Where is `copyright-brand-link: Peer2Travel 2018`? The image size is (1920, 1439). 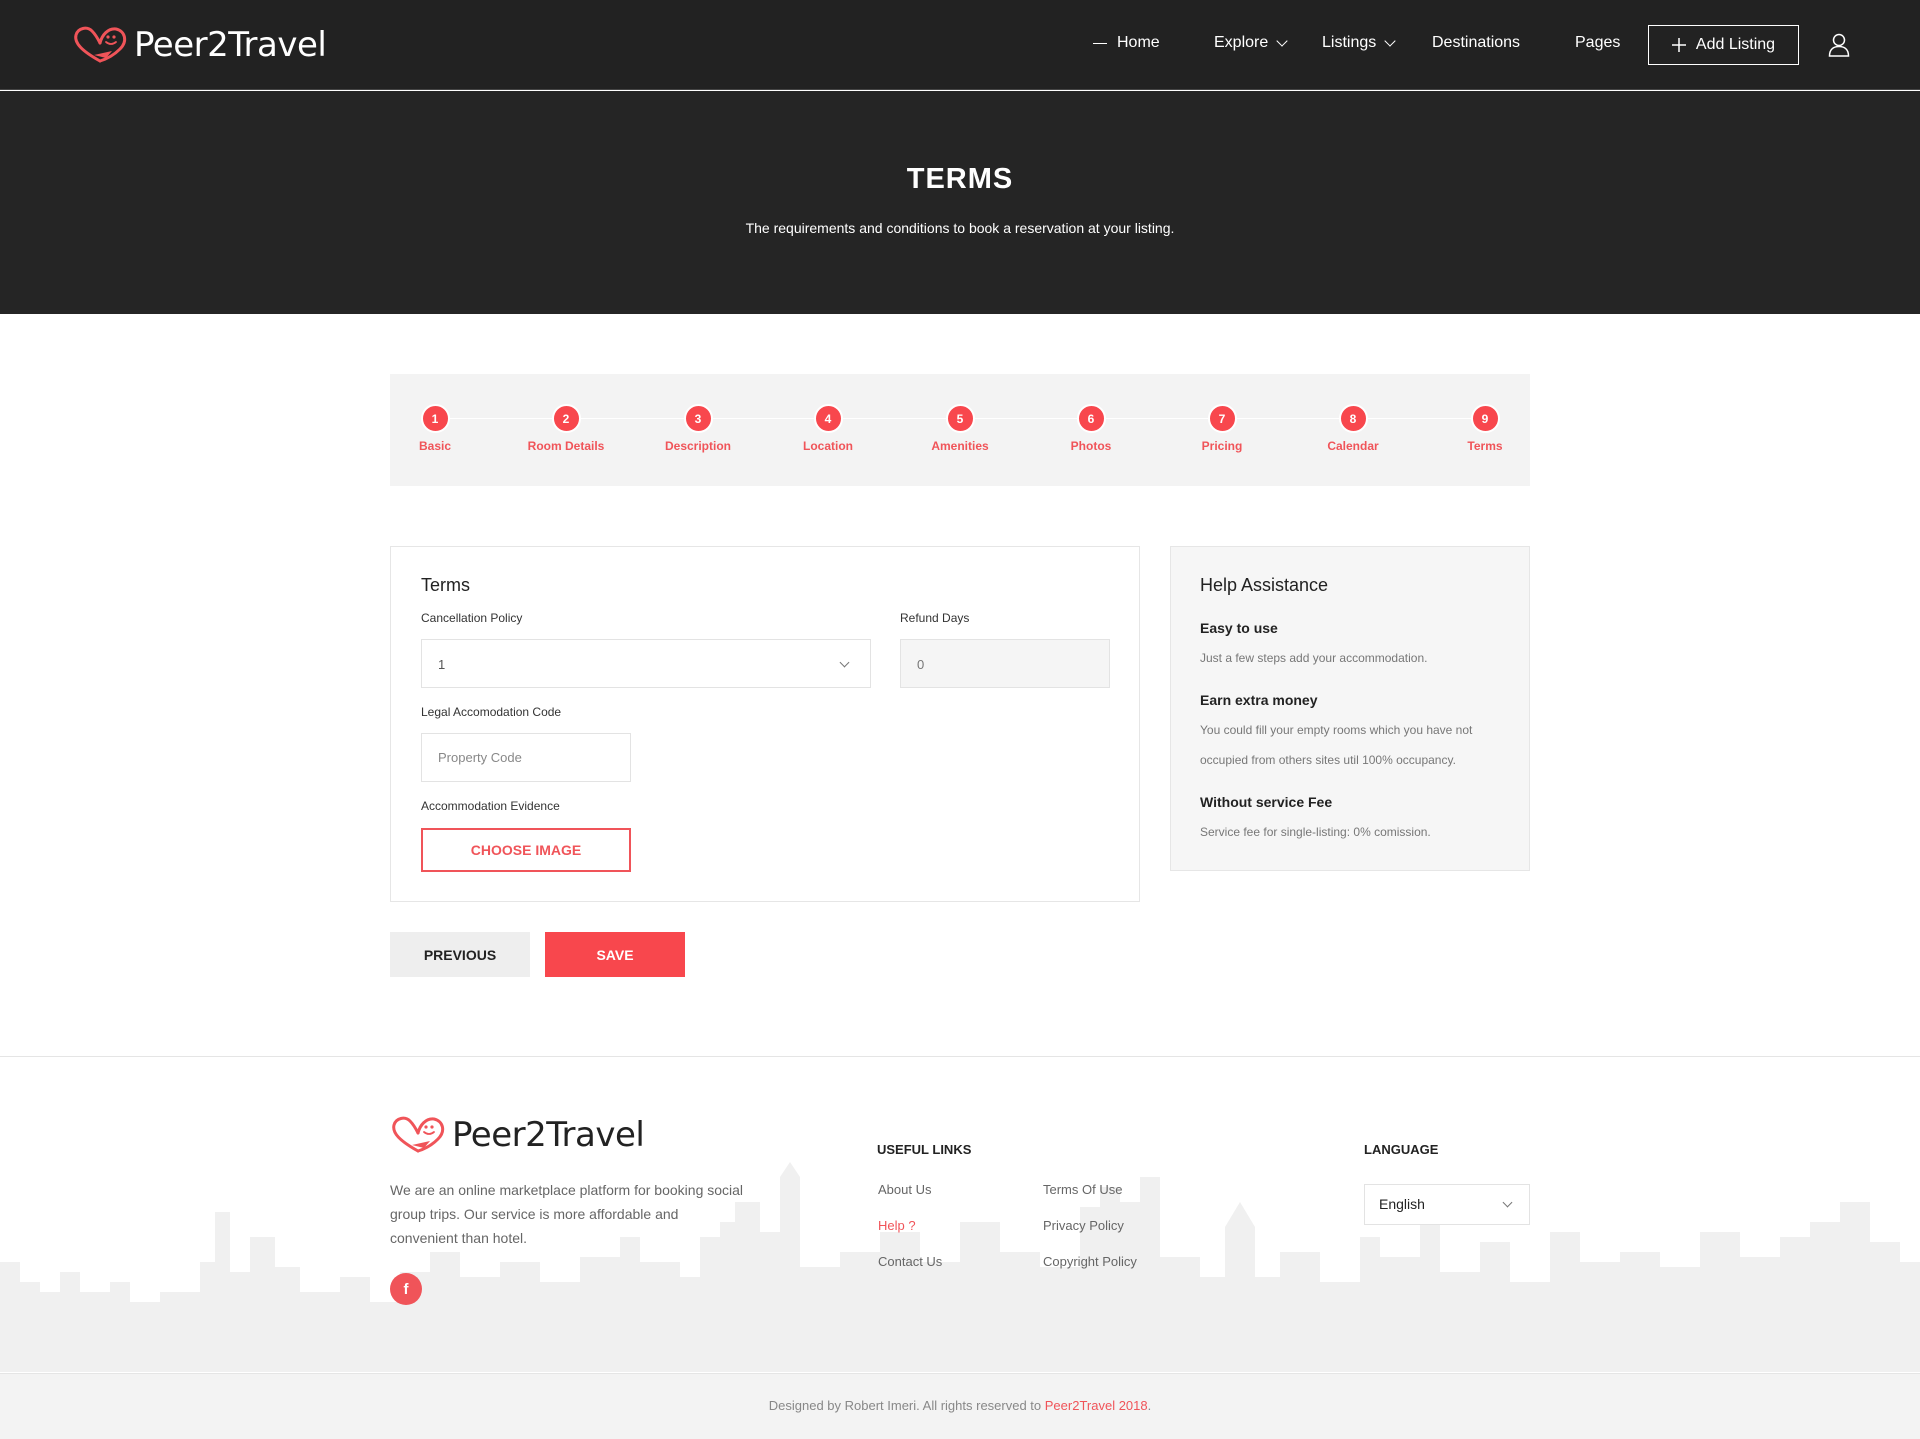
copyright-brand-link: Peer2Travel 2018 is located at coordinates (1096, 1405).